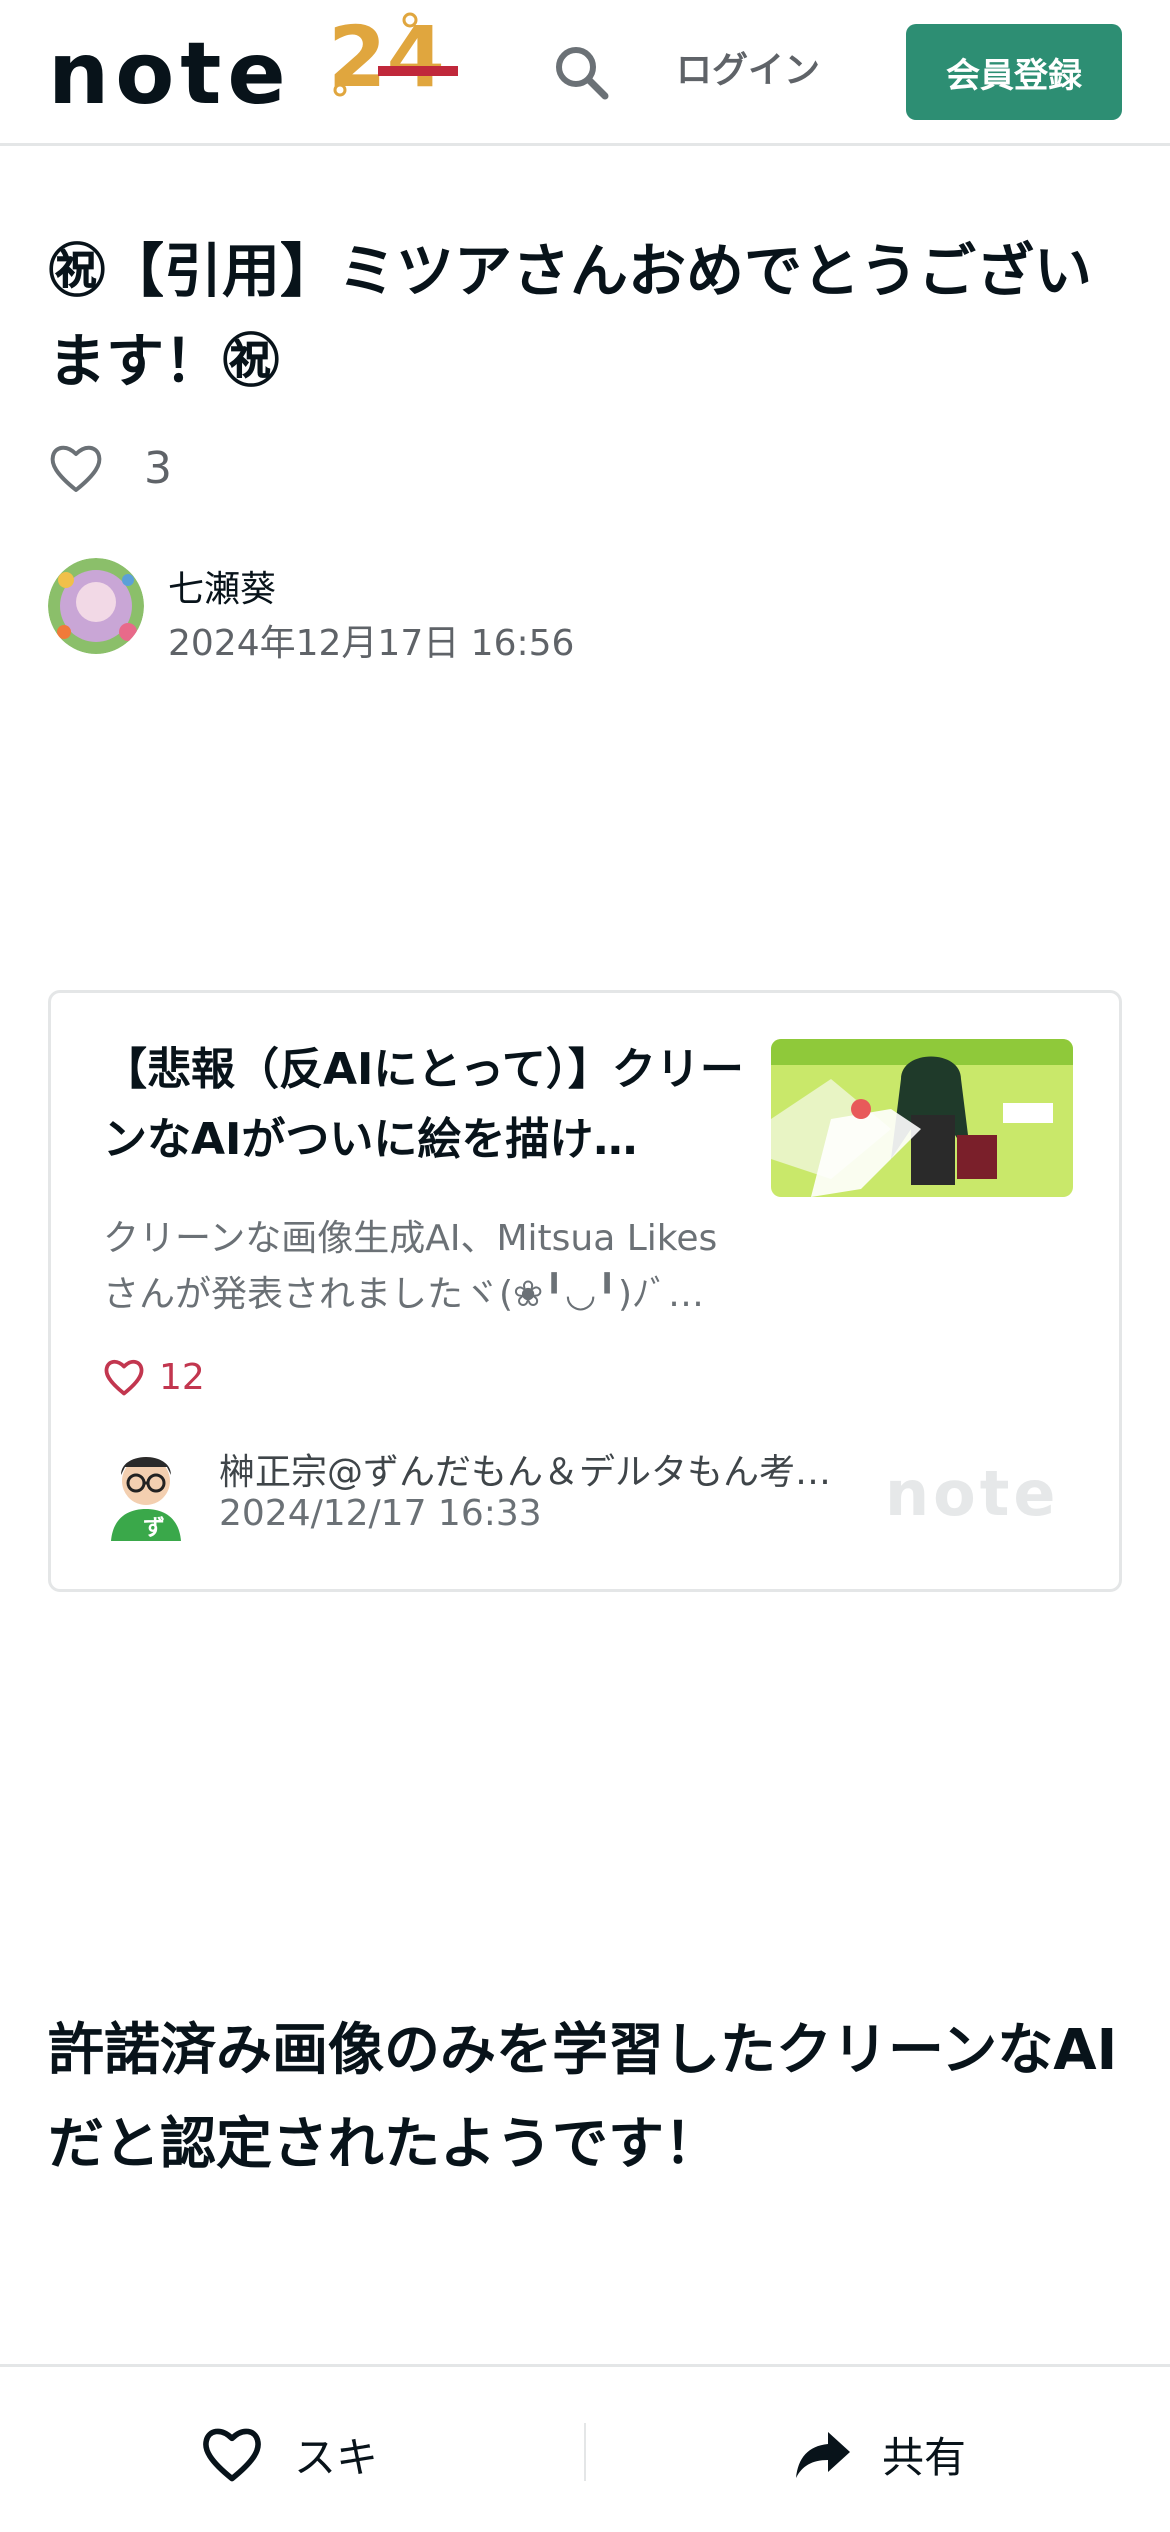 The height and width of the screenshot is (2532, 1170). I want to click on card-author-avatar: ず, so click(146, 1491).